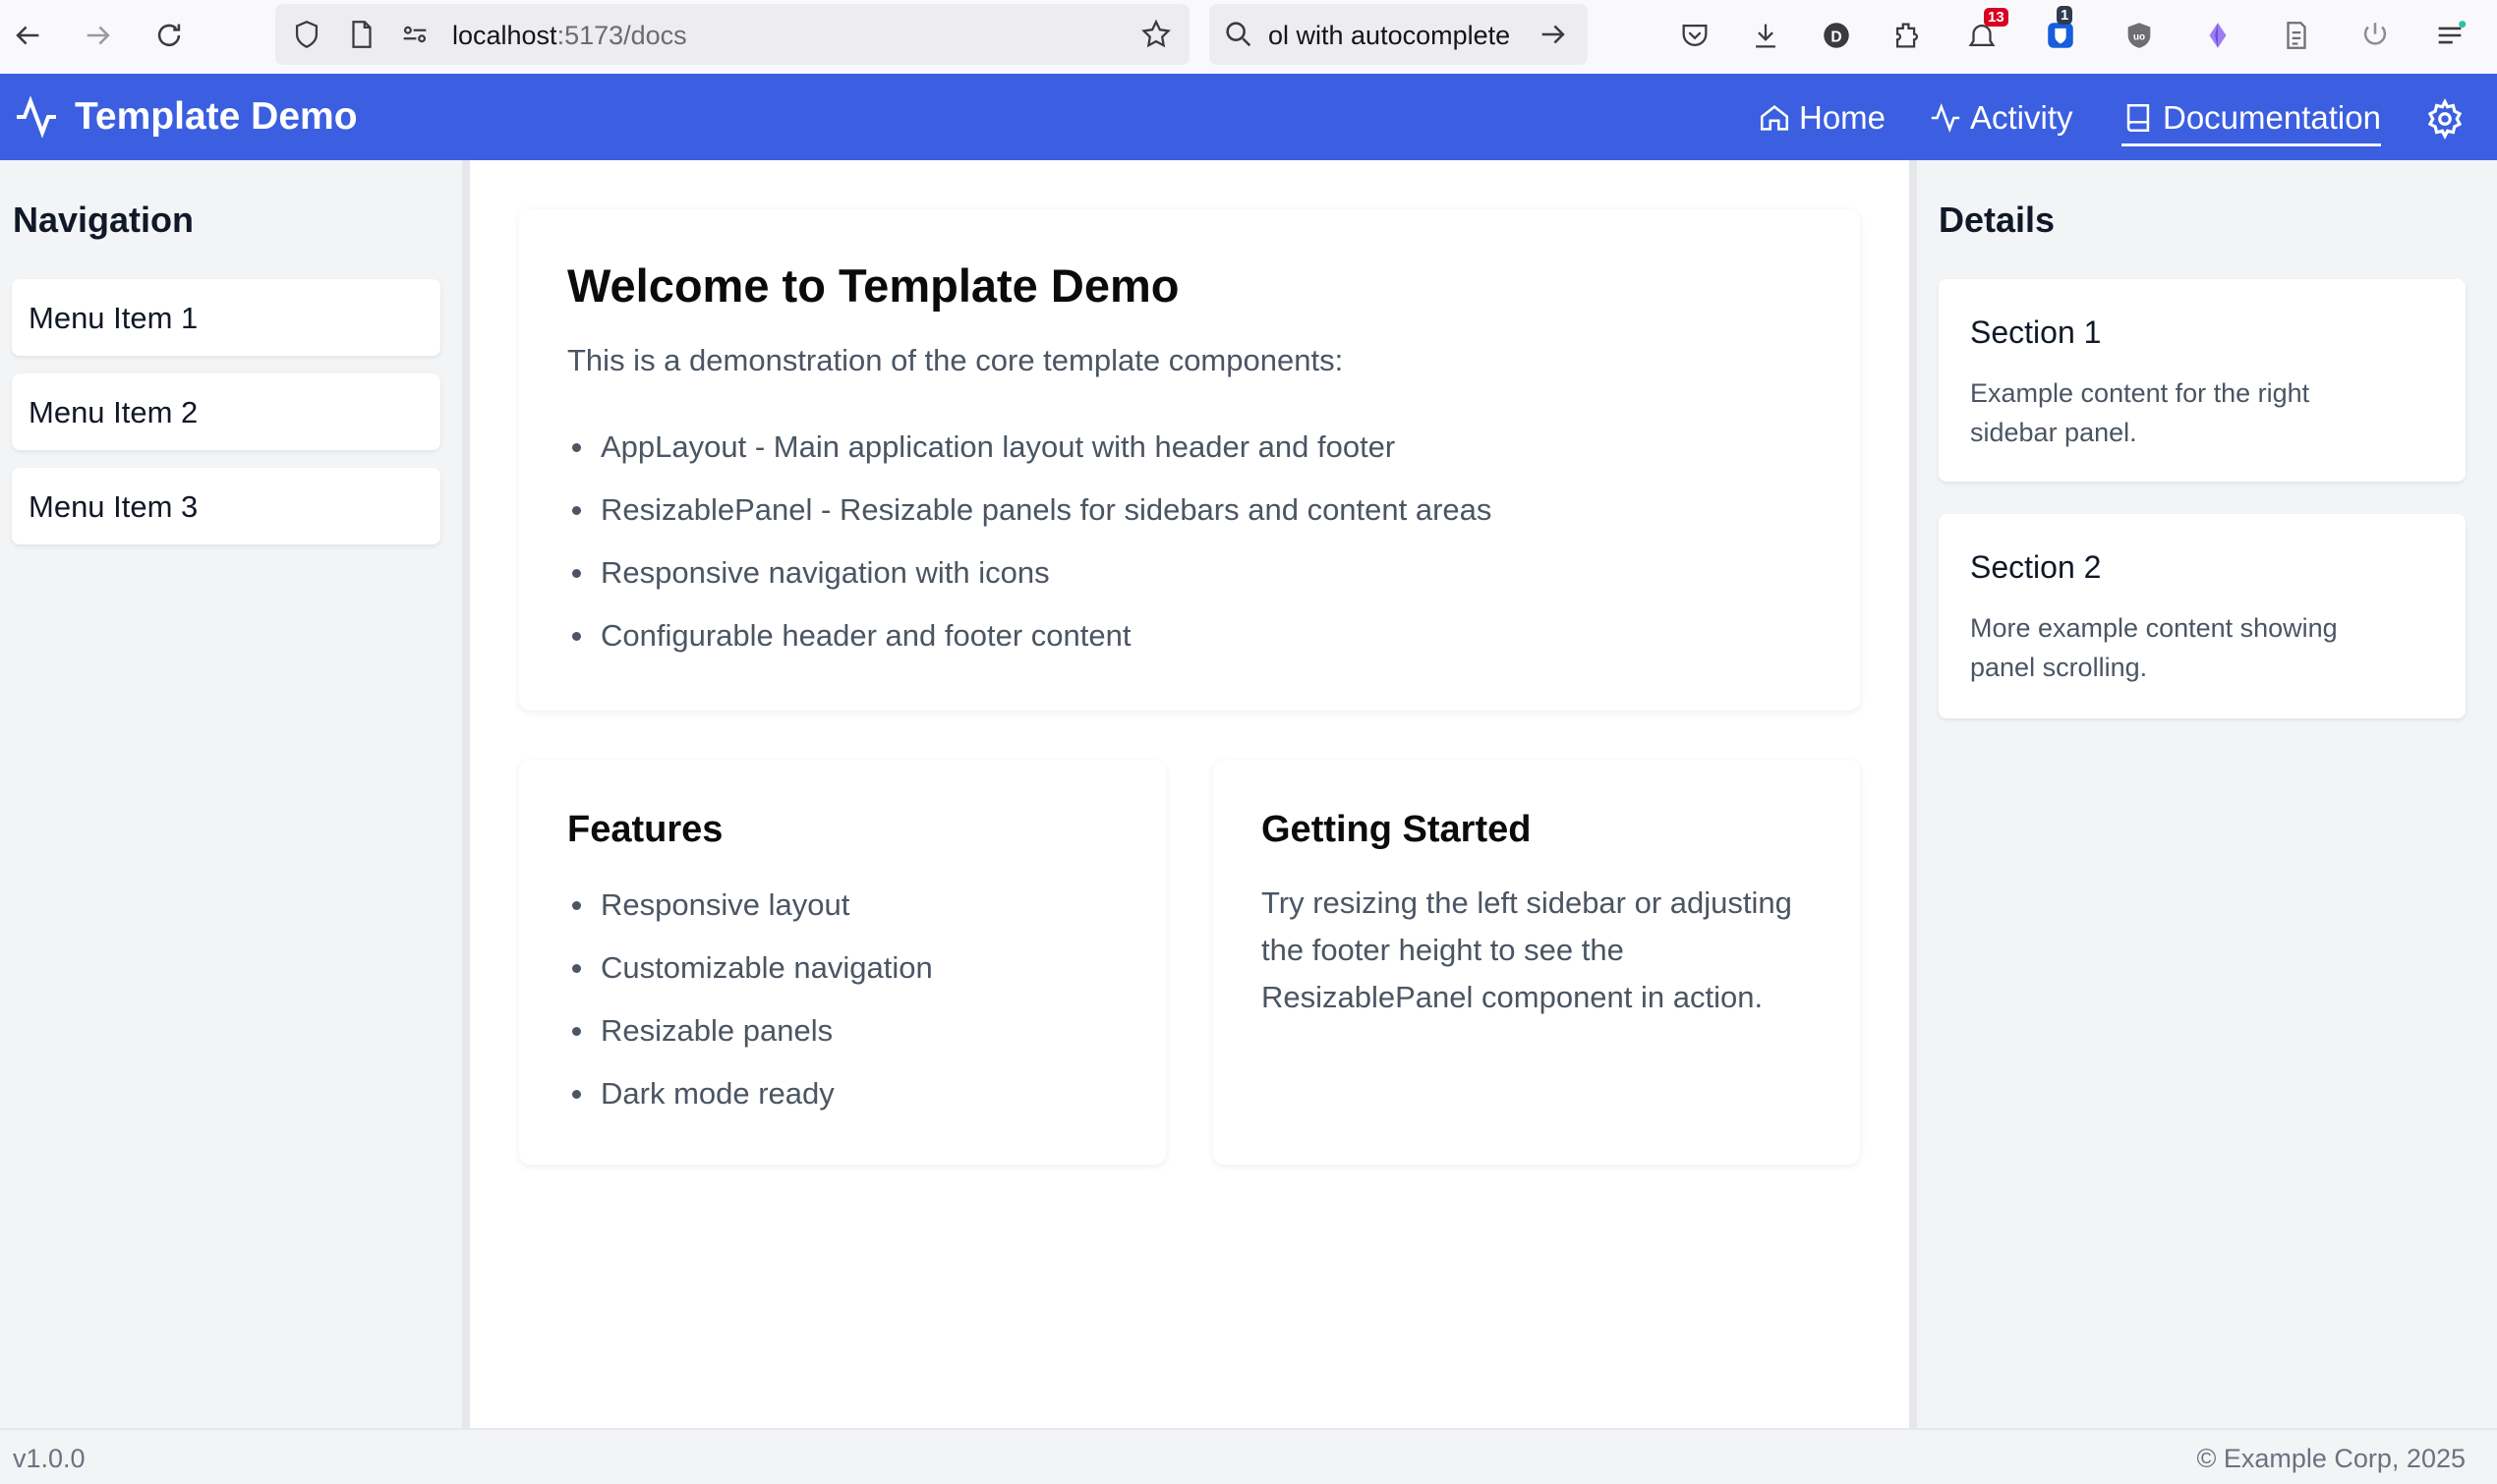 The image size is (2497, 1484). I want to click on menu-item-3: Menu Item 3, so click(226, 506).